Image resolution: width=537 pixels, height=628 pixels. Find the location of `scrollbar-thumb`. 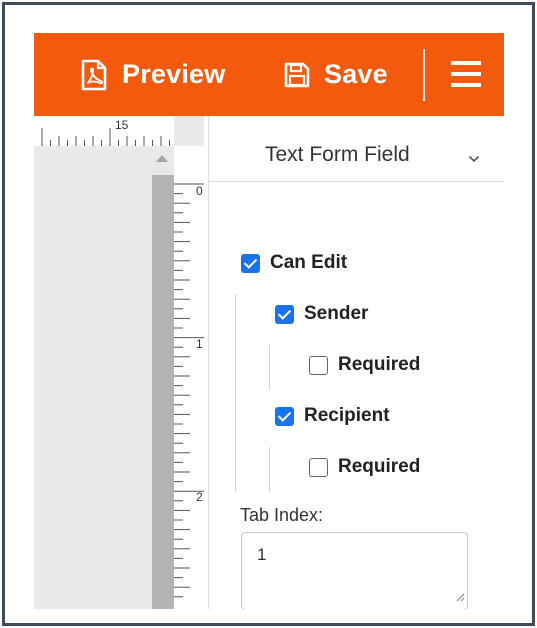

scrollbar-thumb is located at coordinates (163, 392).